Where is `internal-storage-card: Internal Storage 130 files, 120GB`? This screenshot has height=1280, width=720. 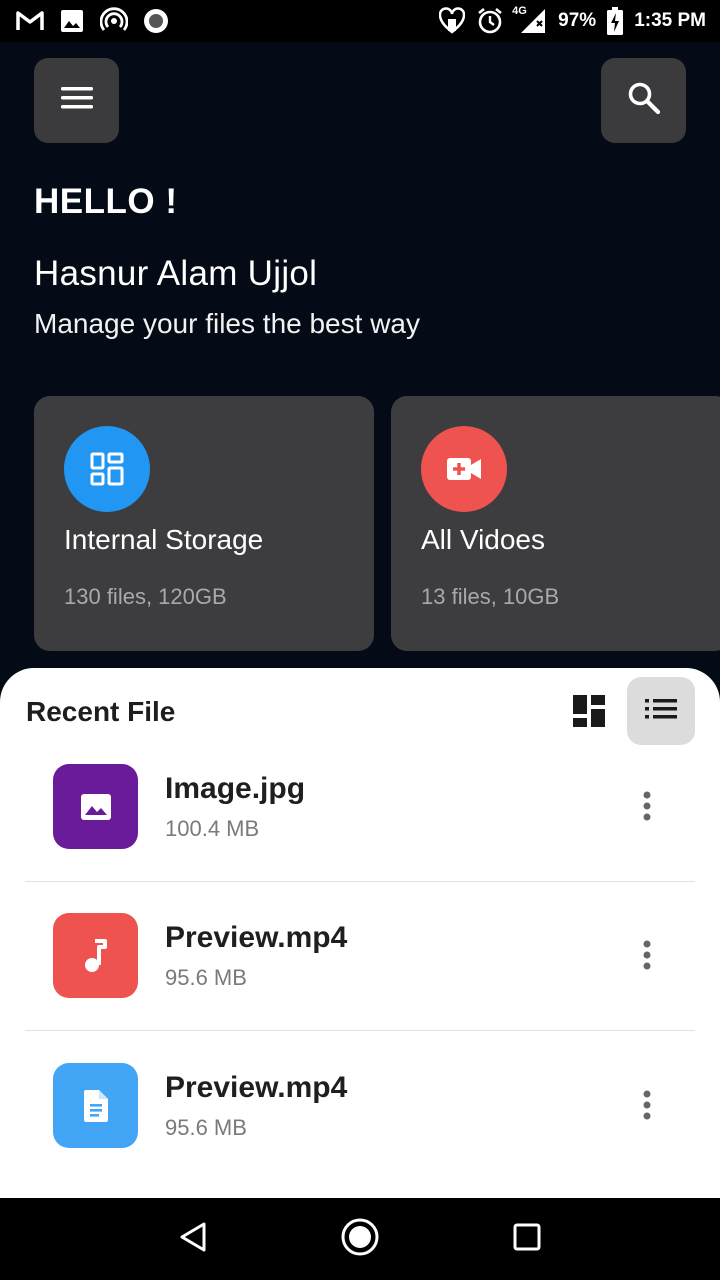 internal-storage-card: Internal Storage 130 files, 120GB is located at coordinates (204, 523).